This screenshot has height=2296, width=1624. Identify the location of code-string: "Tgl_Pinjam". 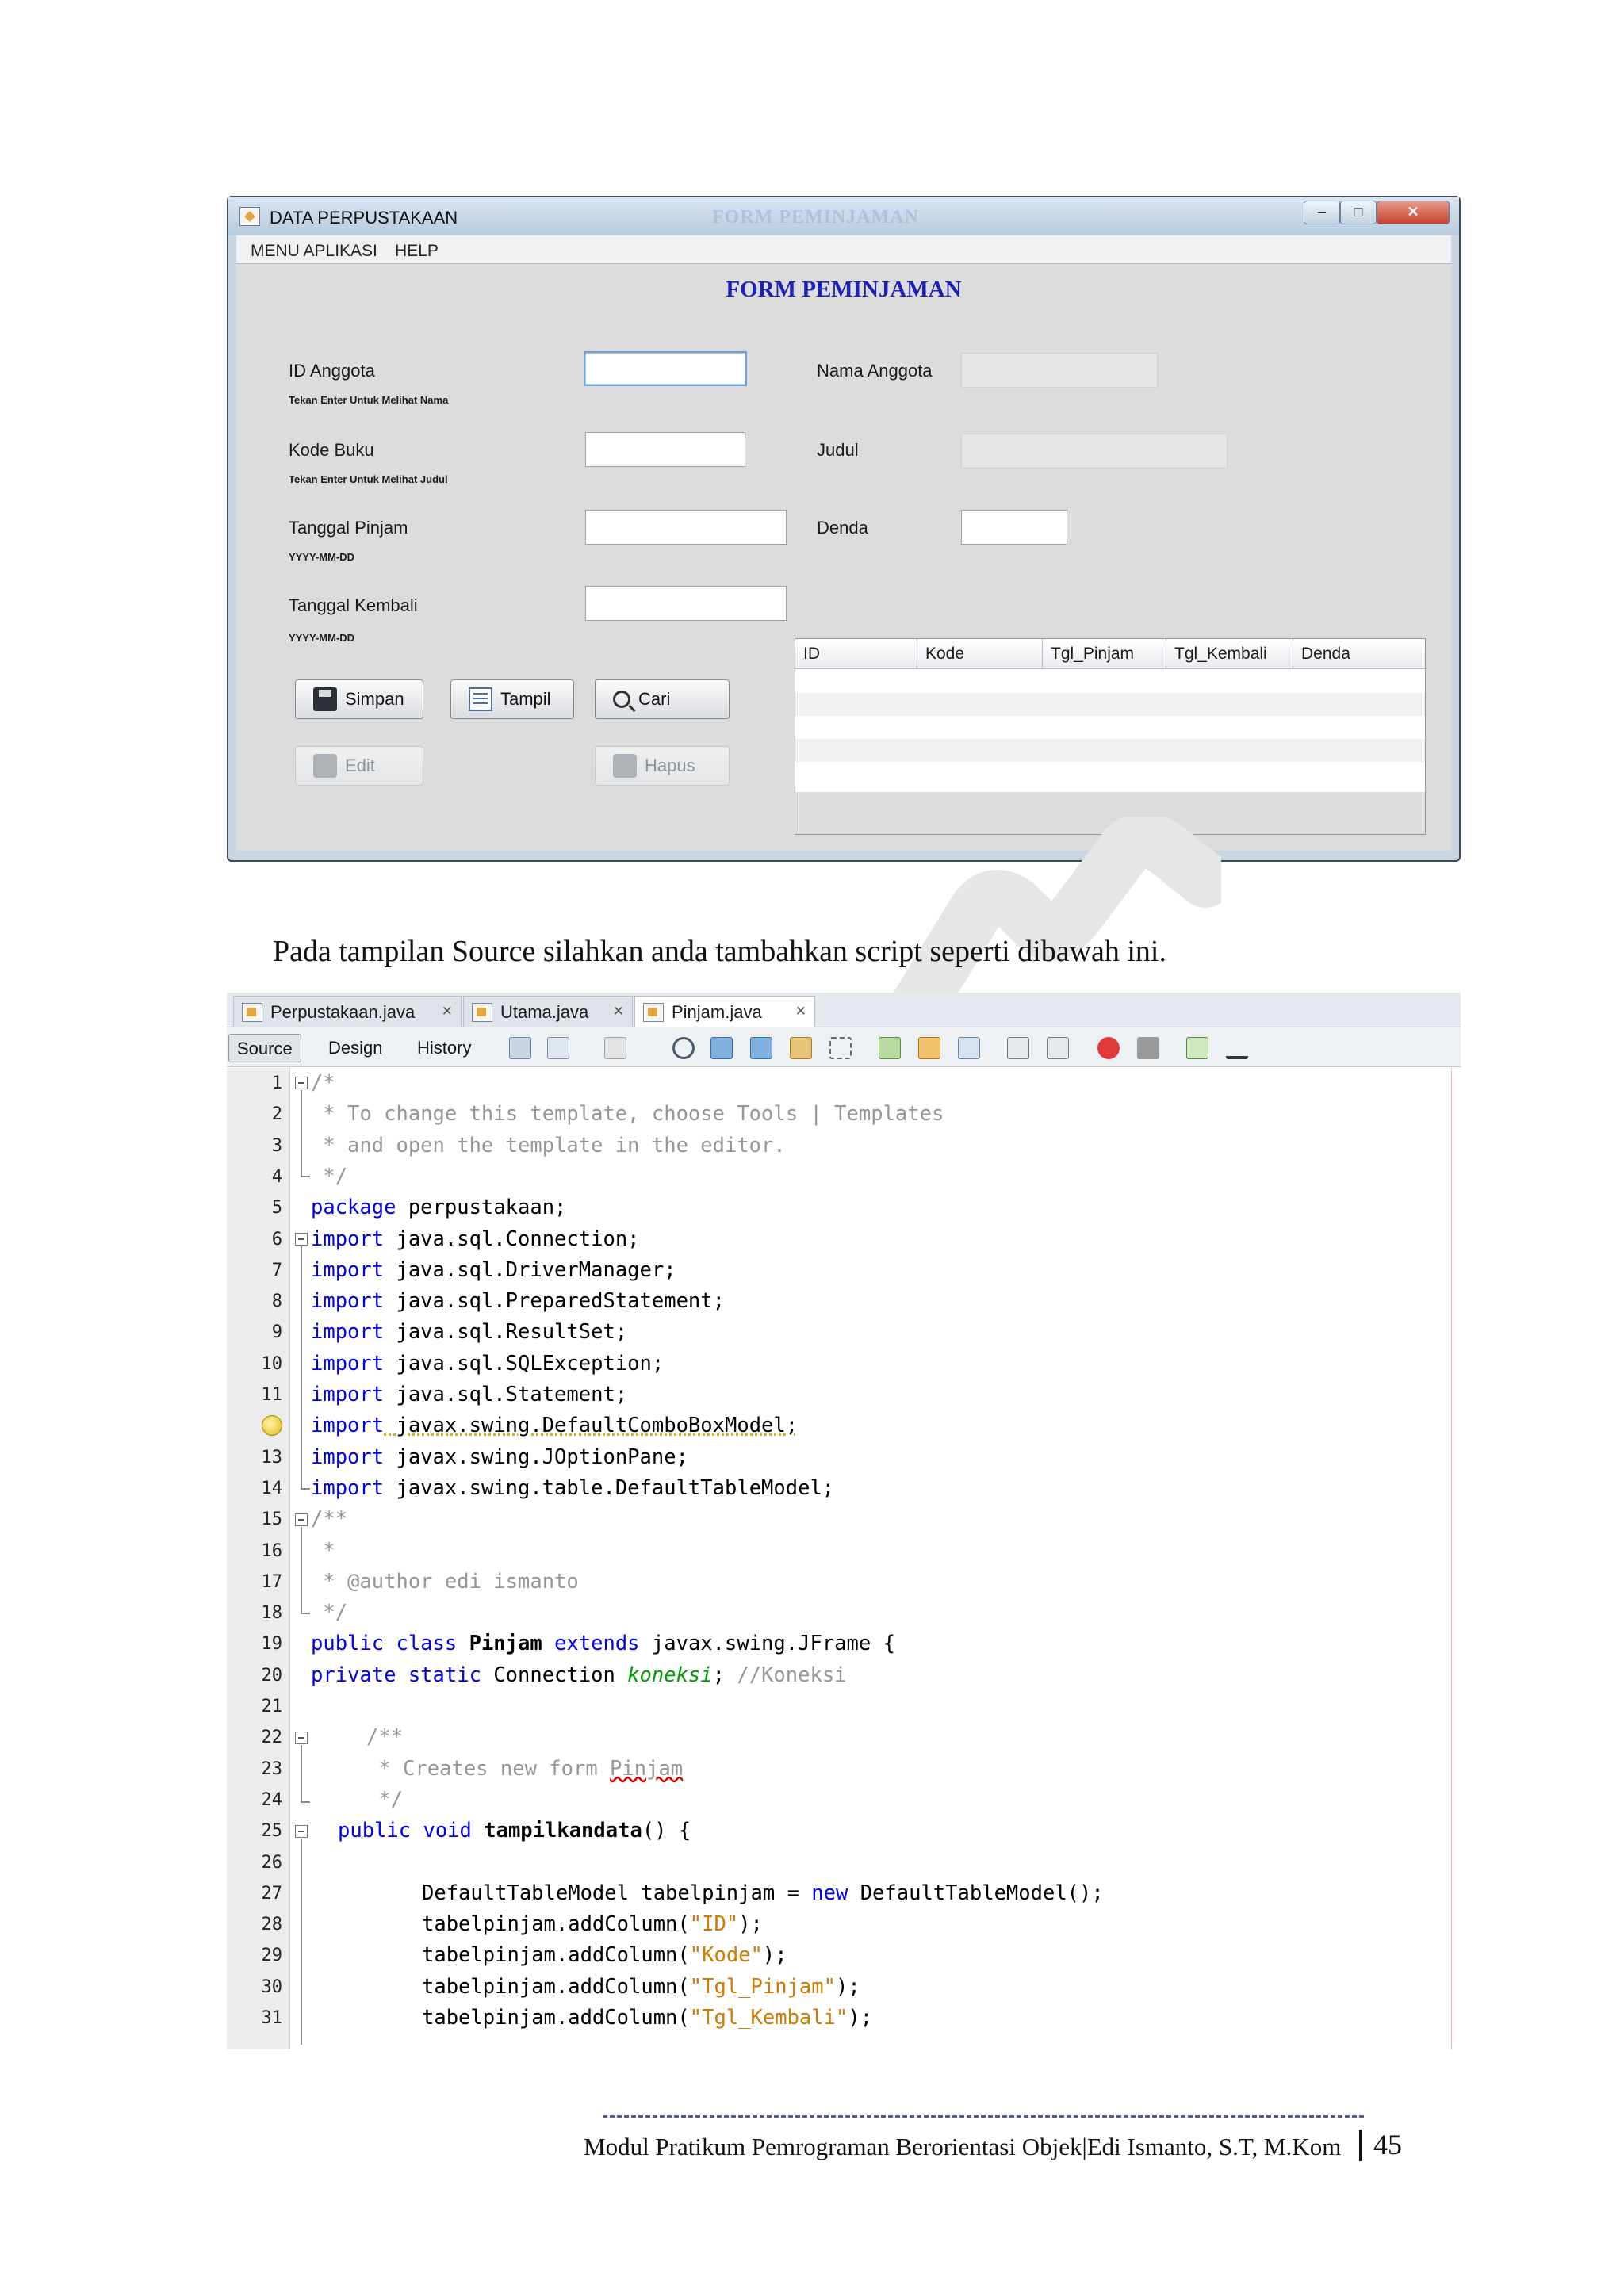
(762, 1987).